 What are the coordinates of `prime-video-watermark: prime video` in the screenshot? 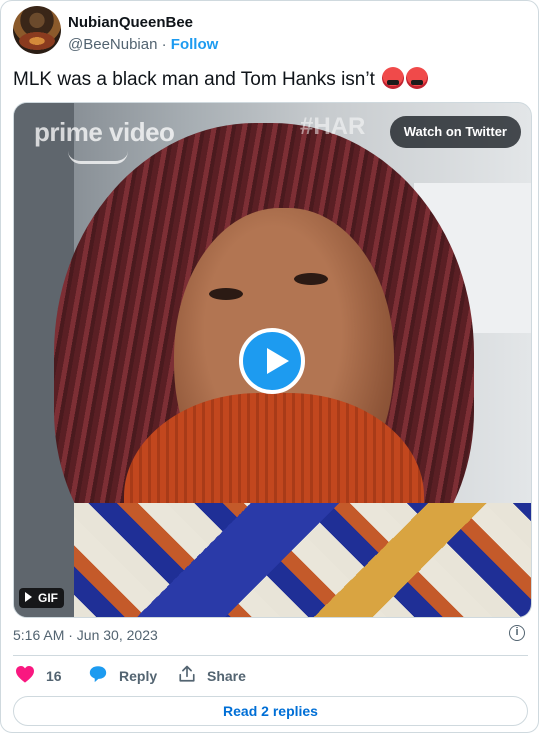 It's located at (104, 140).